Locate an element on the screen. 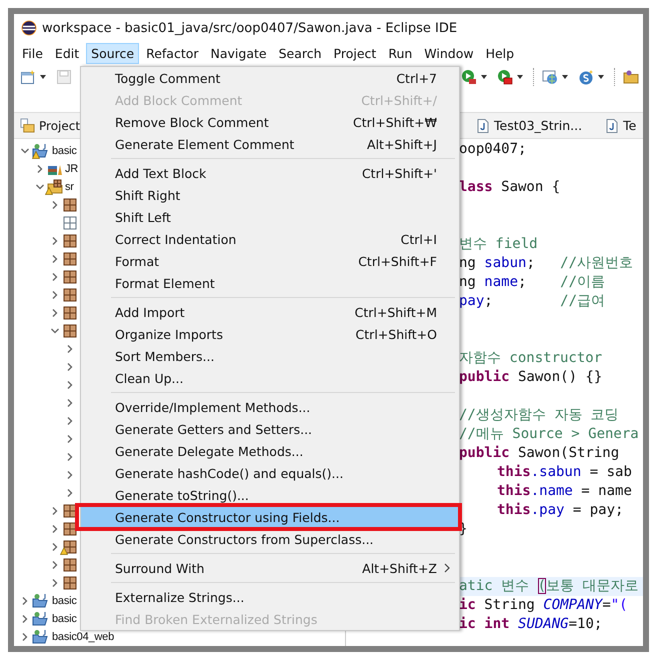  folder-icon is located at coordinates (631, 77).